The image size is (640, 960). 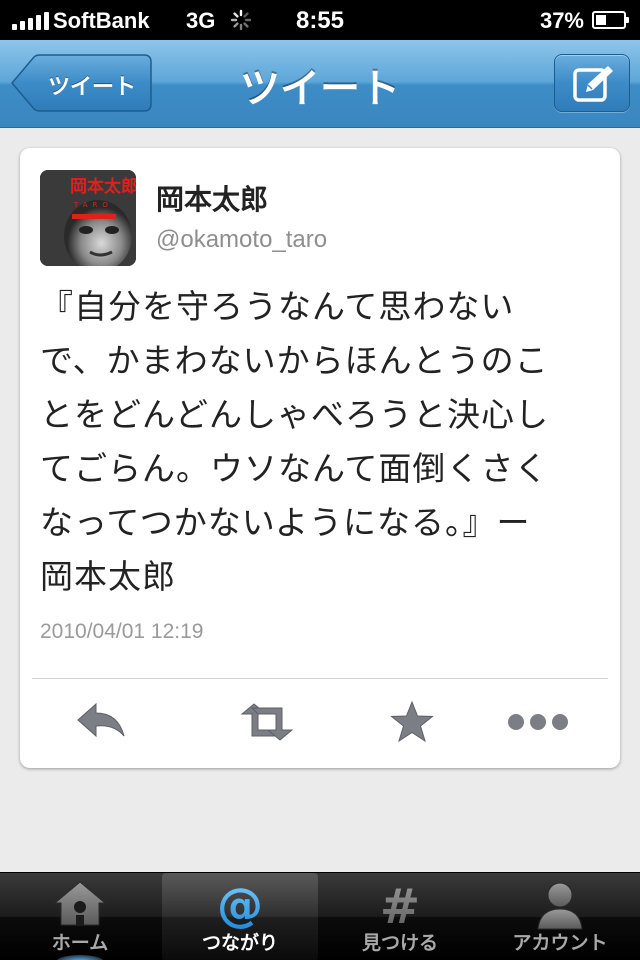 I want to click on more-icon, so click(x=538, y=722).